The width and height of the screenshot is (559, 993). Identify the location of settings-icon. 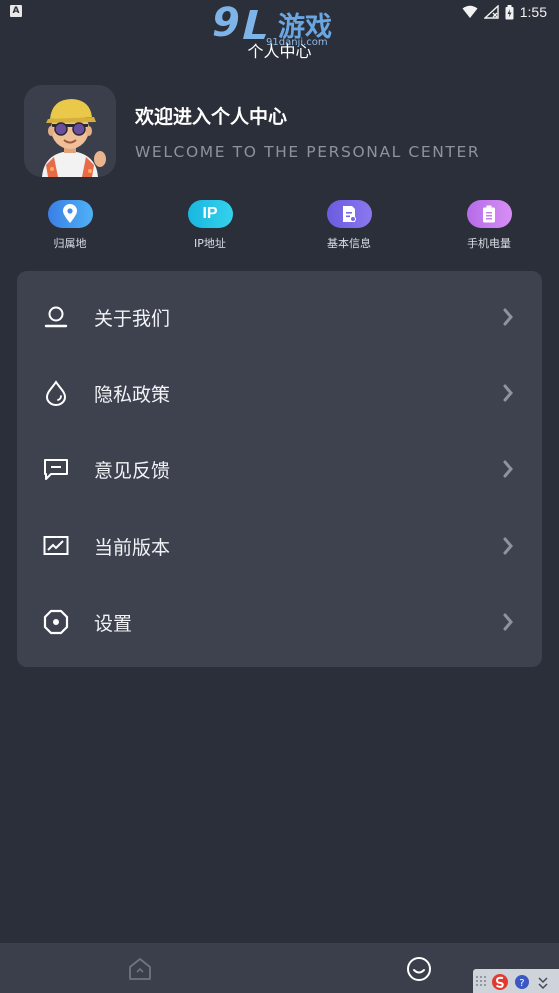
(56, 622).